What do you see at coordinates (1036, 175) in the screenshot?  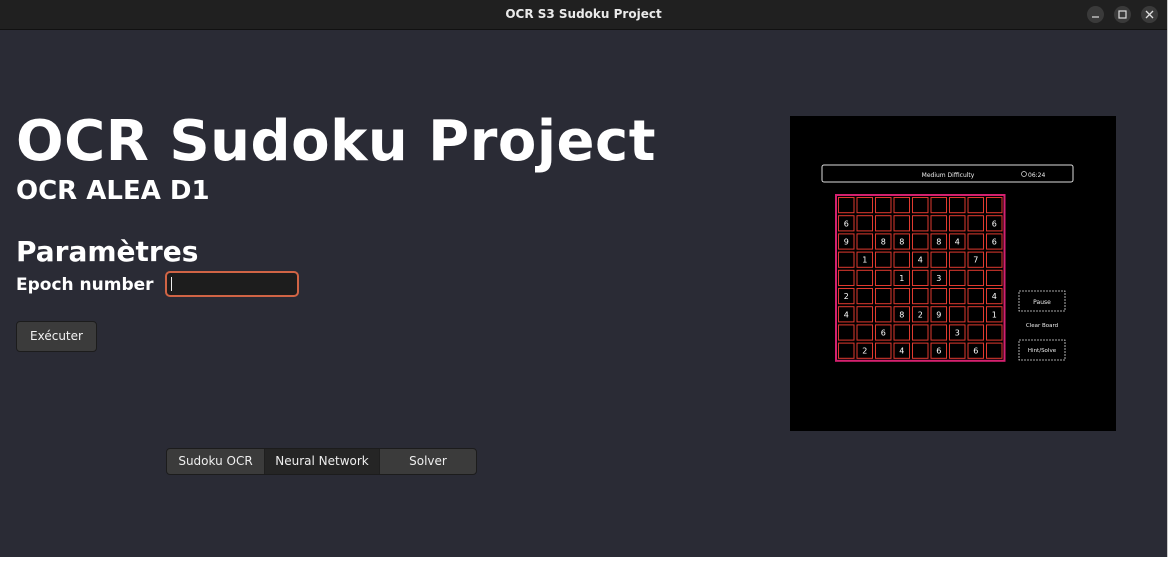 I see `preview-timer: 06:24` at bounding box center [1036, 175].